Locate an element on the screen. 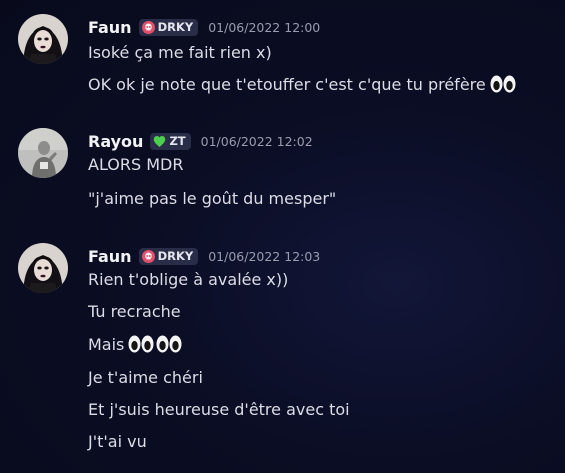 The image size is (565, 473). timestamp: 01/06/2022 12:00 is located at coordinates (264, 27).